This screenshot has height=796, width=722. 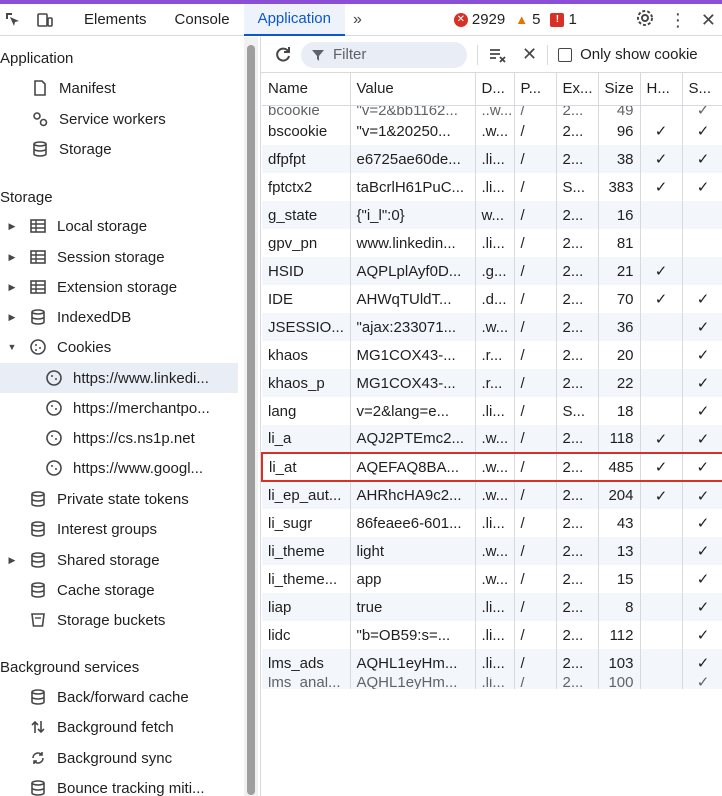 I want to click on sidebar-item-cookie-origin-ns1p: https://cs.ns1p.net, so click(x=119, y=438).